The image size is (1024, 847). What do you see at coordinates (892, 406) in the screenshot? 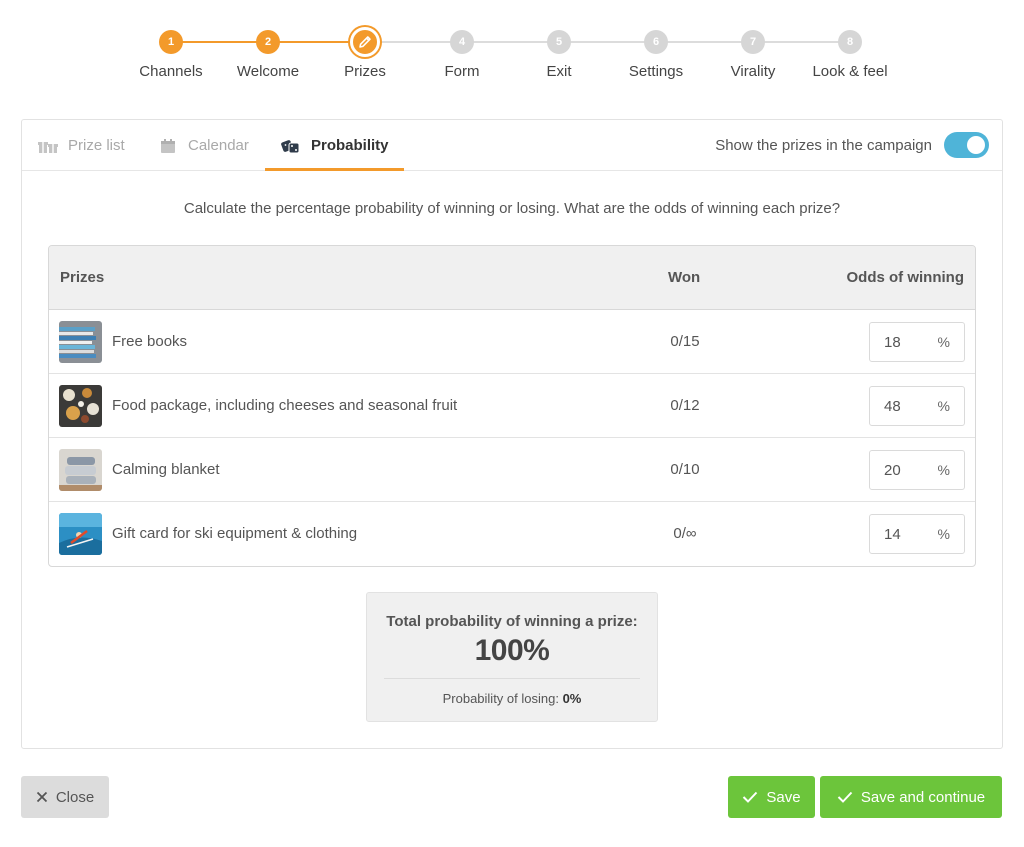
I see `odds-value: 48` at bounding box center [892, 406].